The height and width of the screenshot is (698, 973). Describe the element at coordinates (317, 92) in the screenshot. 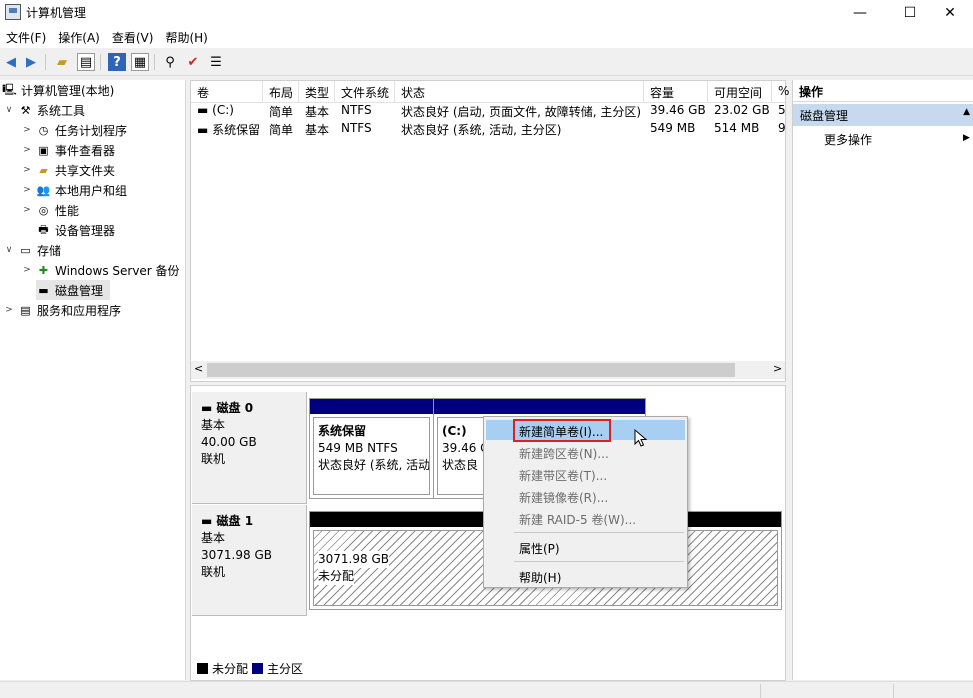

I see `column-header-type: 类型` at that location.